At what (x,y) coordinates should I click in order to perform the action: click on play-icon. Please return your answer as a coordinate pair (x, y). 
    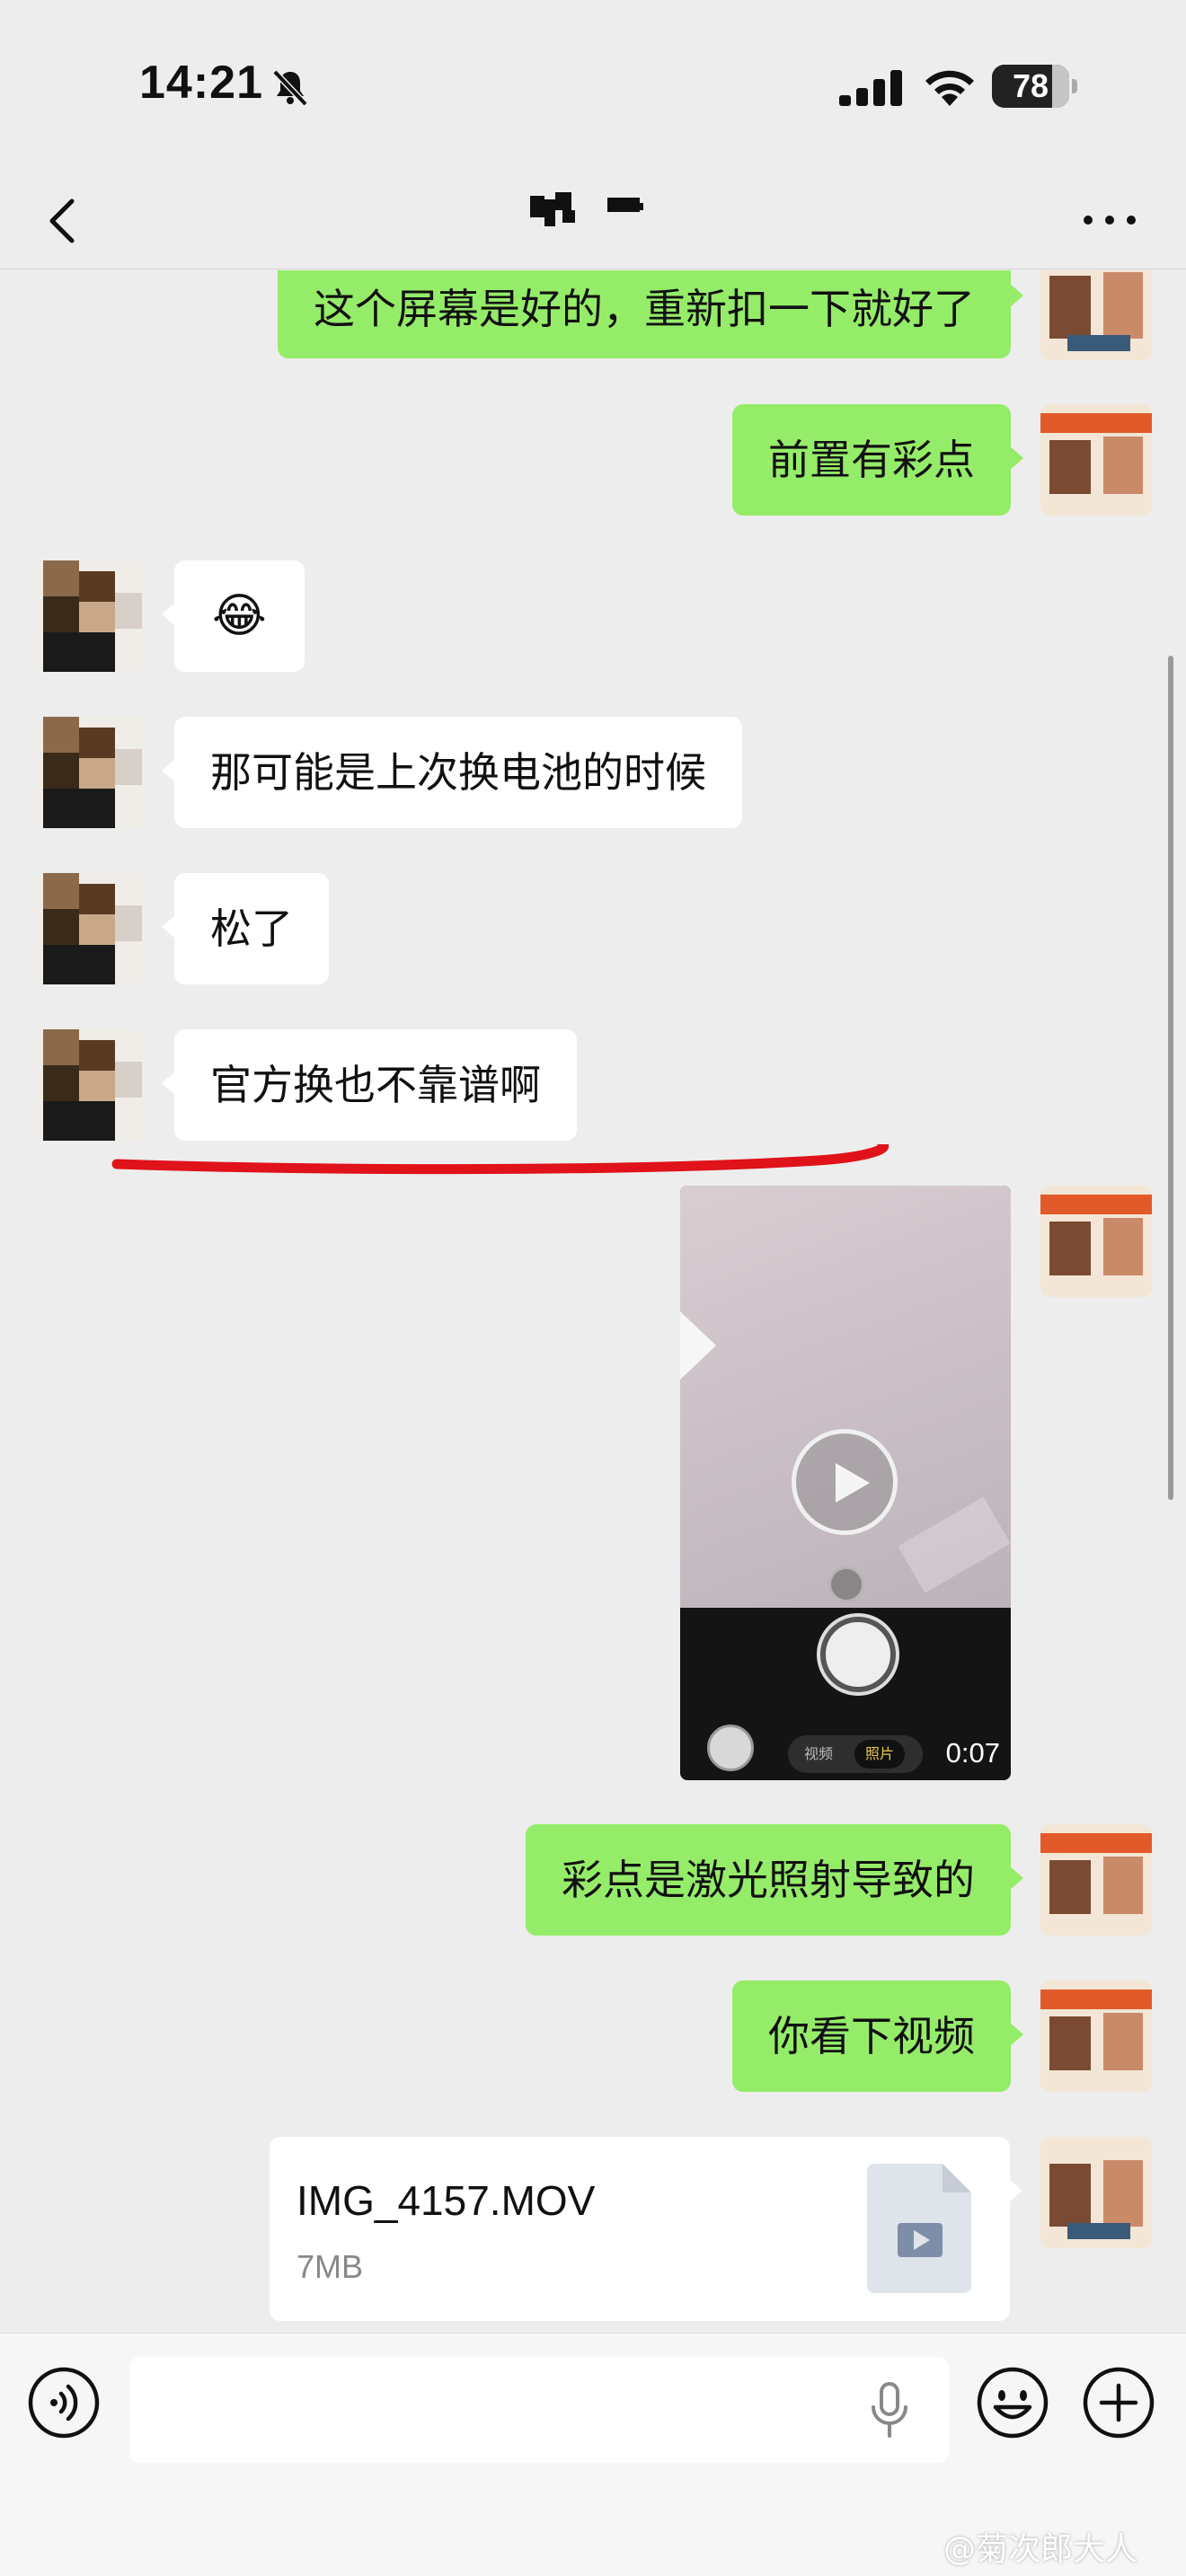
    Looking at the image, I should click on (845, 1482).